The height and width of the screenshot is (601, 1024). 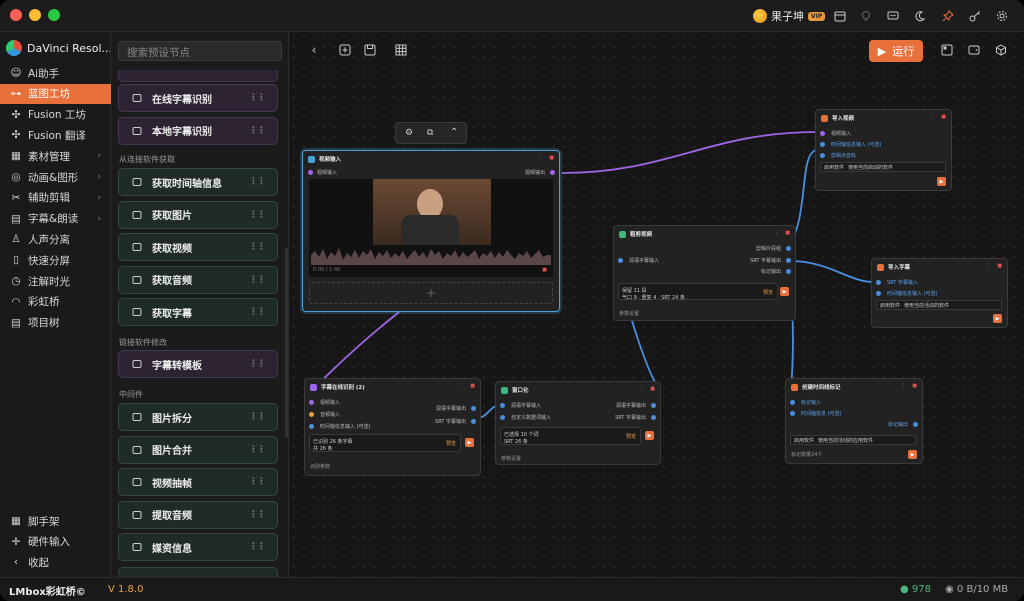 I want to click on library-node-item, so click(x=198, y=76).